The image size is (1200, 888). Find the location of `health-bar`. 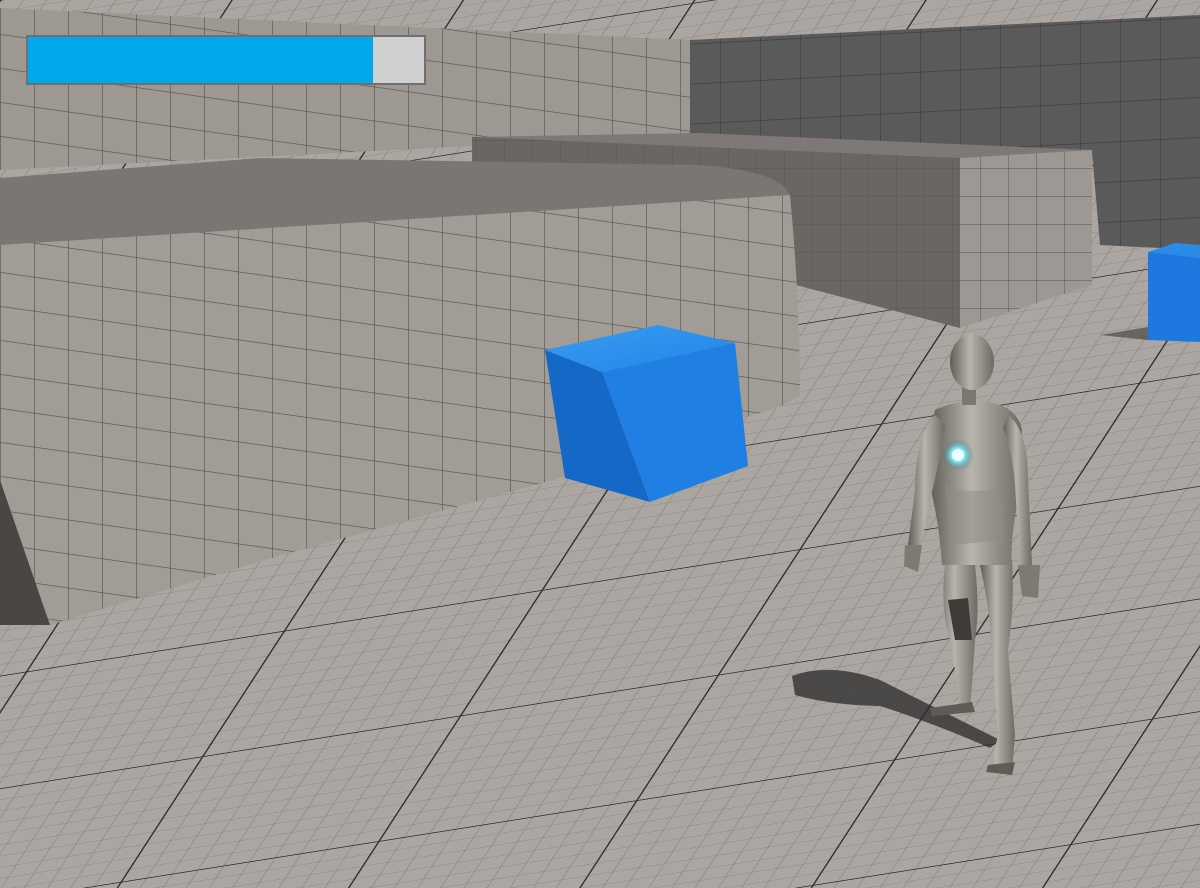

health-bar is located at coordinates (226, 60).